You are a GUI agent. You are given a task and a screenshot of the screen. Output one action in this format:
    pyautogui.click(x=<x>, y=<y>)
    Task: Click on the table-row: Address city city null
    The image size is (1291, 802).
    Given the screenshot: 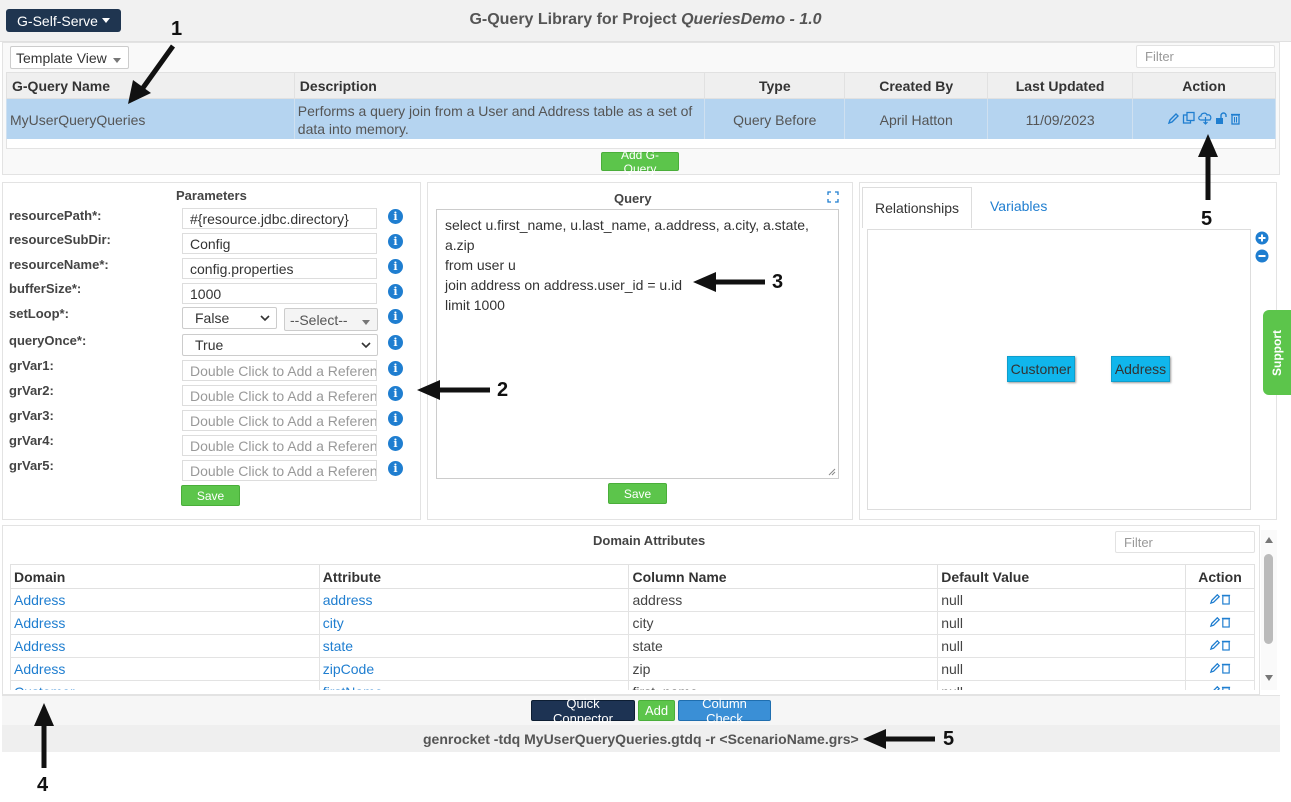 What is the action you would take?
    pyautogui.click(x=632, y=623)
    